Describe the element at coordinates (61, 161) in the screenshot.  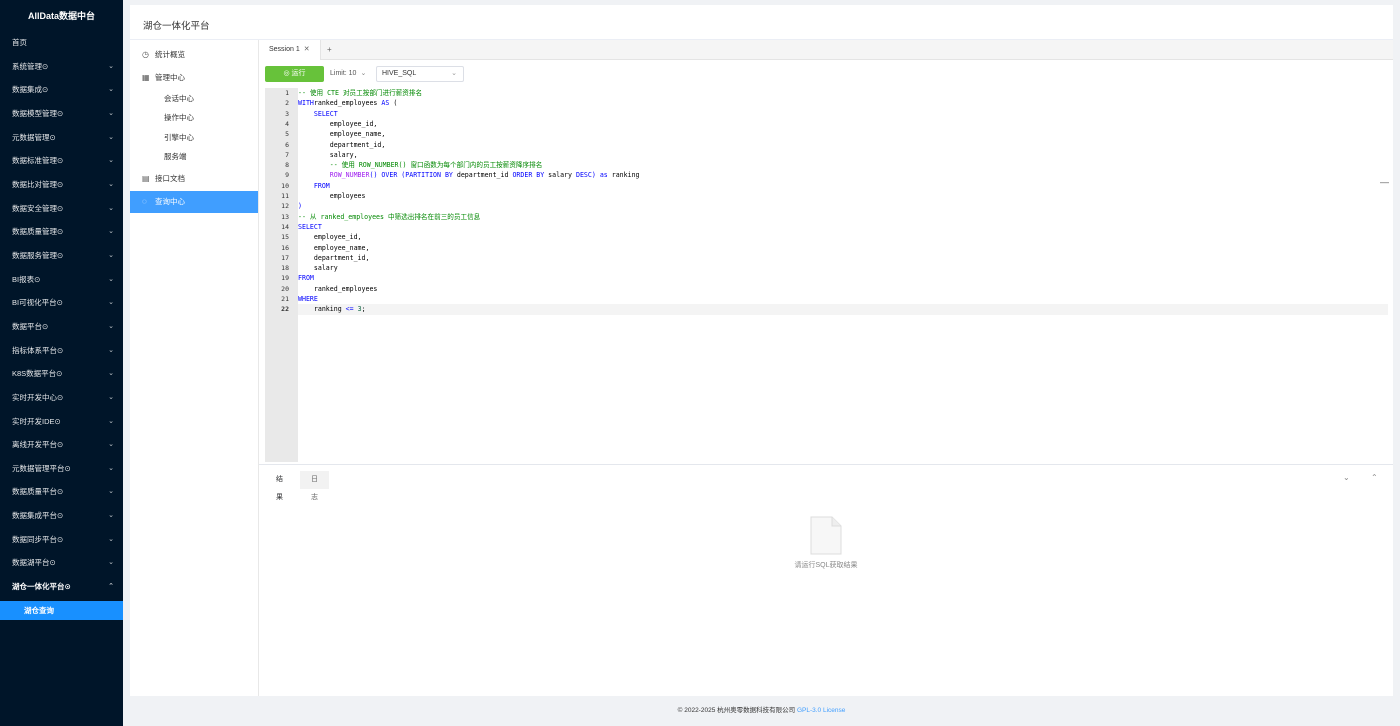
I see `sidebar-item-standard: 数据标准管理⊙ ⌄` at that location.